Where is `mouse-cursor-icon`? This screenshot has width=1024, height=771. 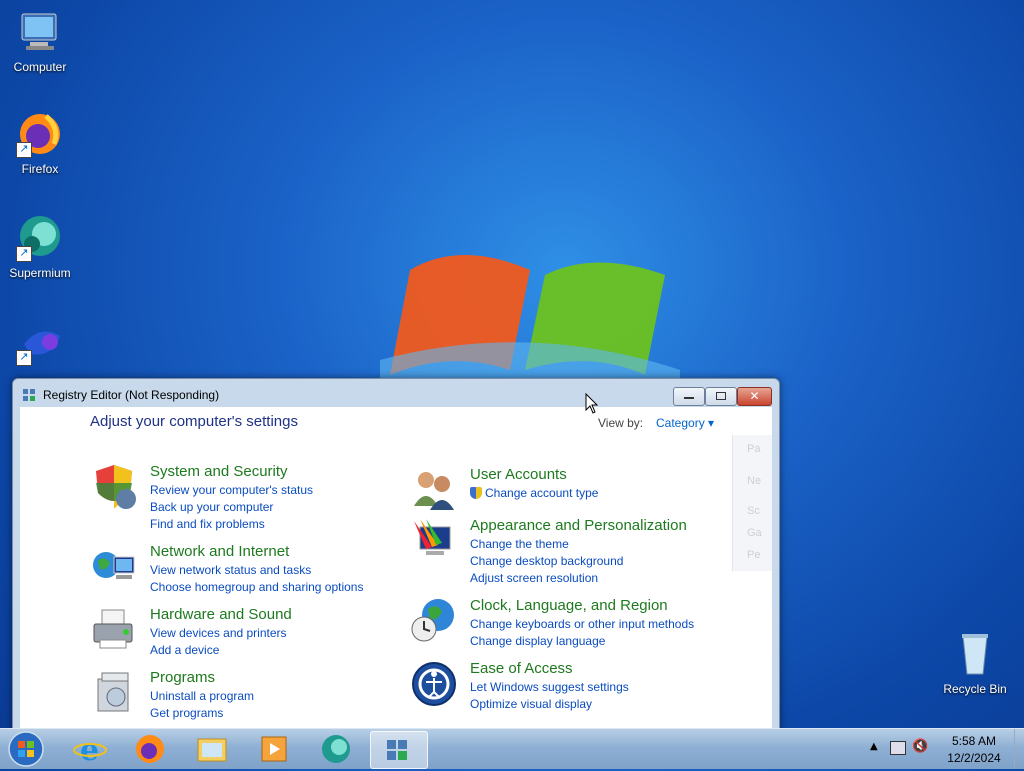 mouse-cursor-icon is located at coordinates (592, 403).